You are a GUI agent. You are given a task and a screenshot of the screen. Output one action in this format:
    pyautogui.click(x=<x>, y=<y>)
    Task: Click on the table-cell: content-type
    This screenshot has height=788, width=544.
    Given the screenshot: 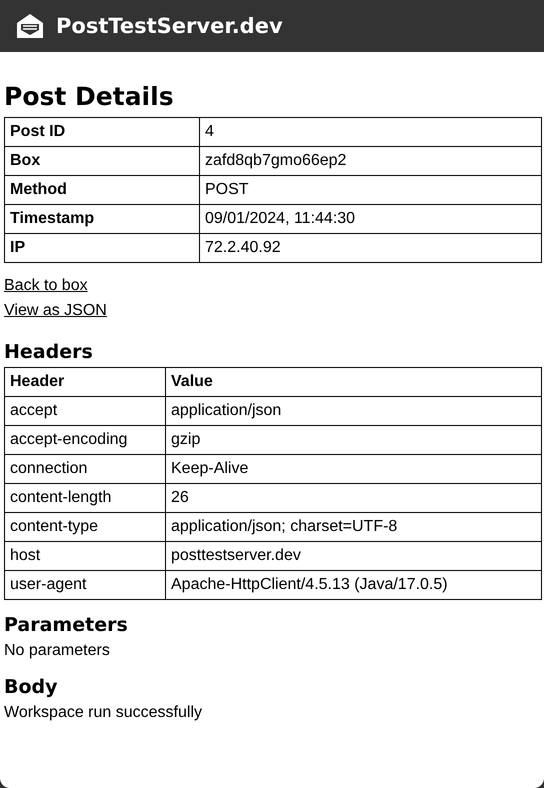 What is the action you would take?
    pyautogui.click(x=85, y=527)
    